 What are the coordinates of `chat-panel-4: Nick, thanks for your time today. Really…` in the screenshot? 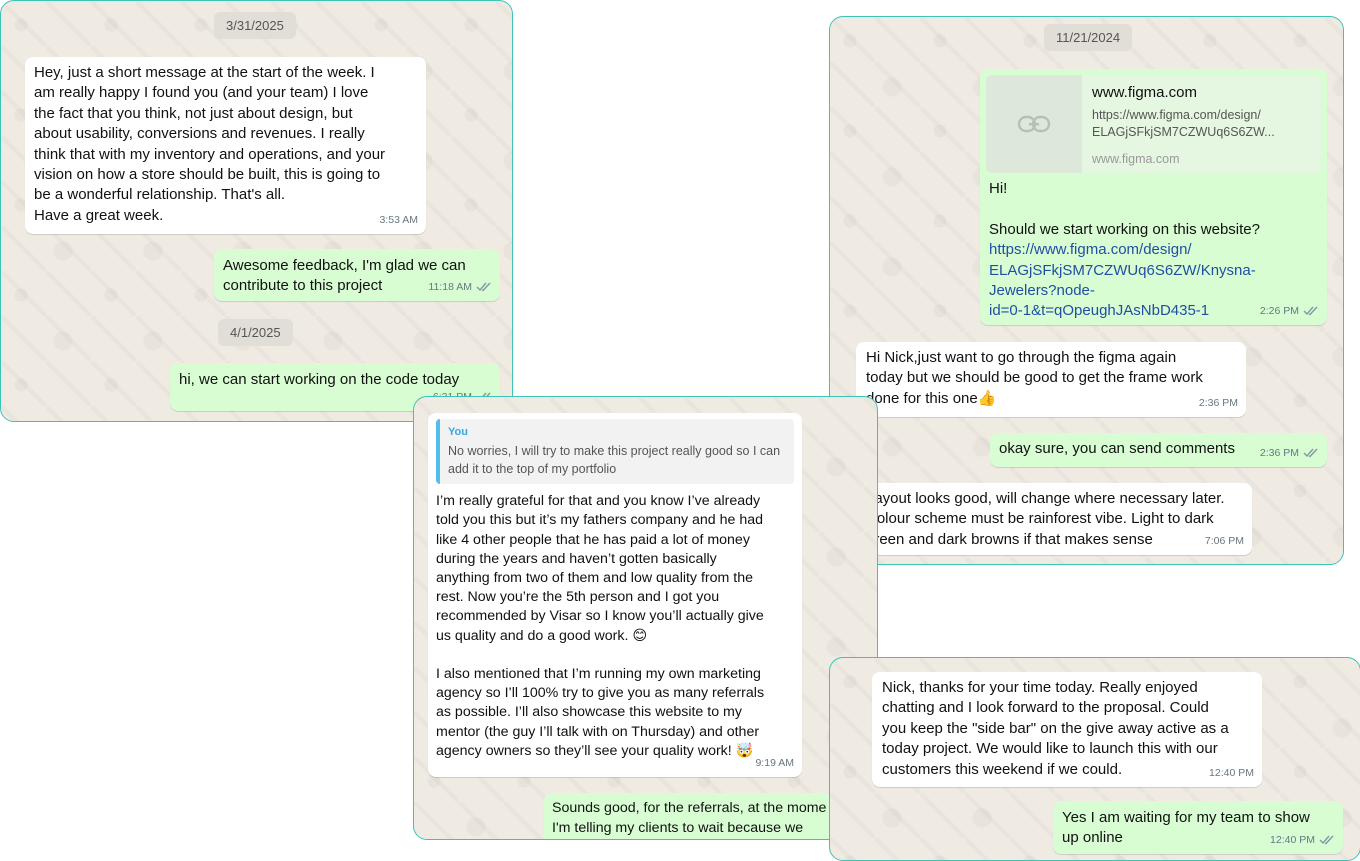 It's located at (1094, 759).